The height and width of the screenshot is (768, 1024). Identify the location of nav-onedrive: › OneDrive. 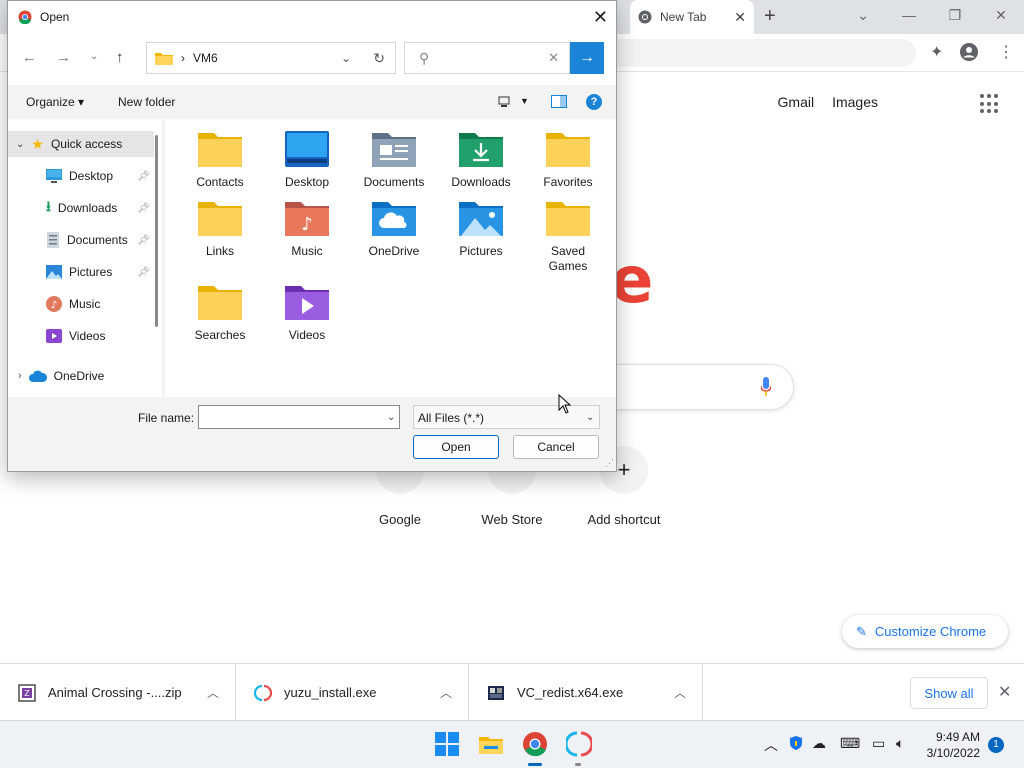
(81, 376).